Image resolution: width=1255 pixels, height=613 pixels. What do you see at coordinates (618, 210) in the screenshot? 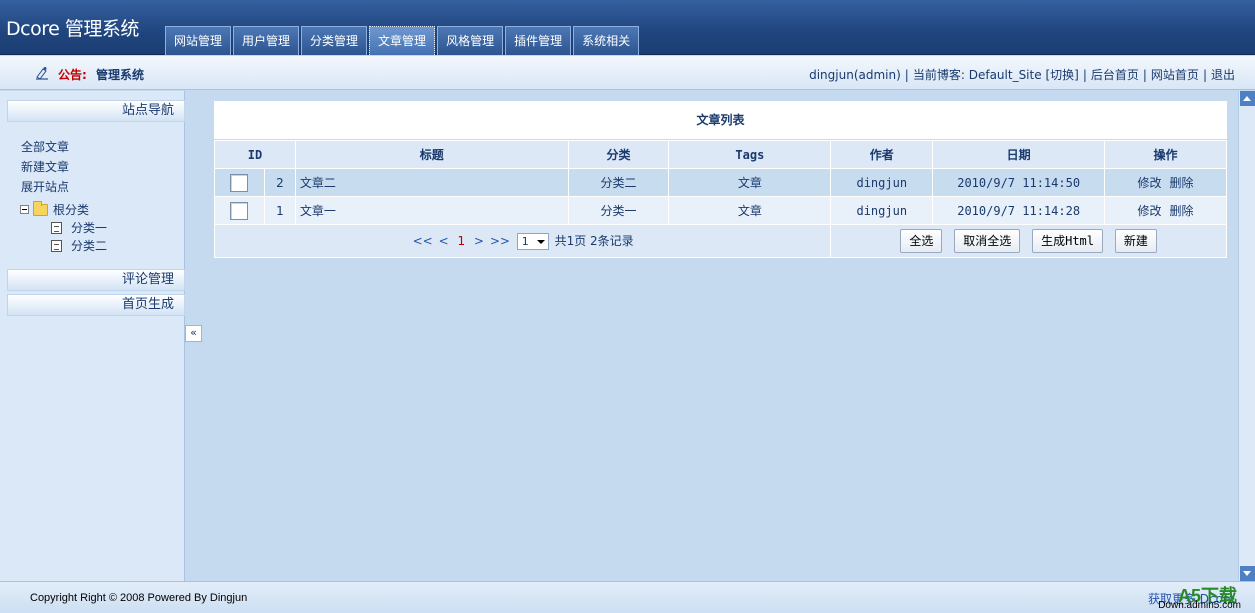
I see `row-category: 分类一` at bounding box center [618, 210].